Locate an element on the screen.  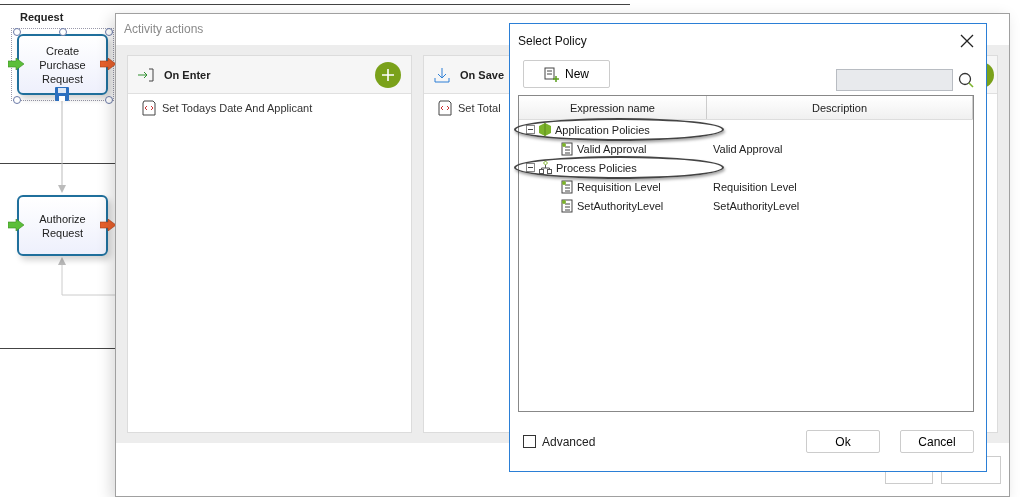
search-icon is located at coordinates (966, 80).